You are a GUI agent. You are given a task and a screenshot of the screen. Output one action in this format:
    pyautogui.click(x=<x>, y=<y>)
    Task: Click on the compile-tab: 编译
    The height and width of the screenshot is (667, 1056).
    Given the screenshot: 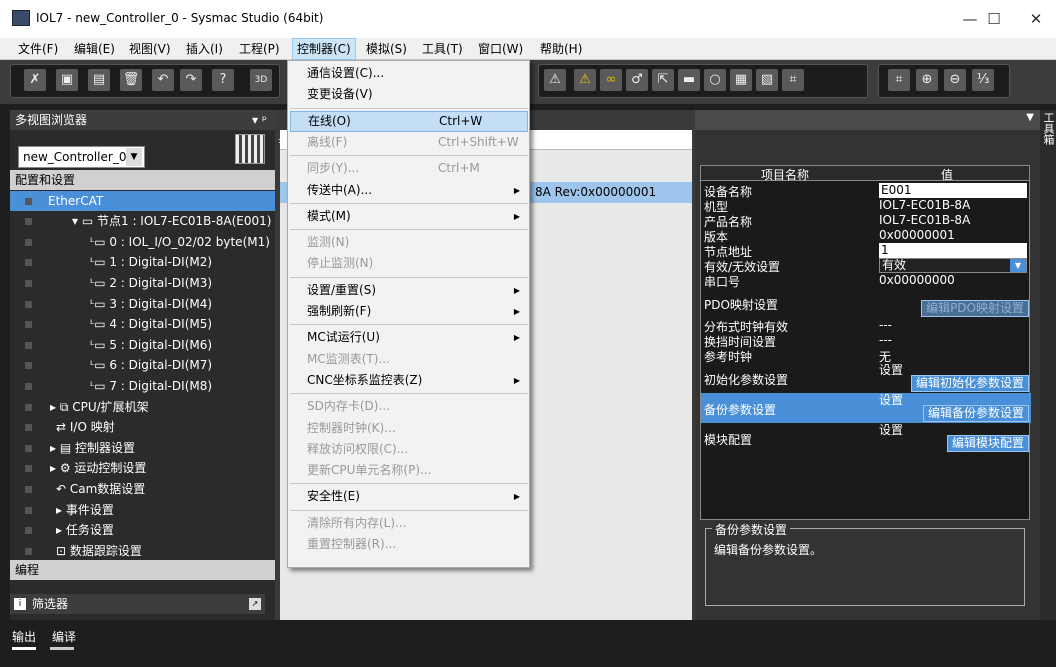 What is the action you would take?
    pyautogui.click(x=64, y=636)
    